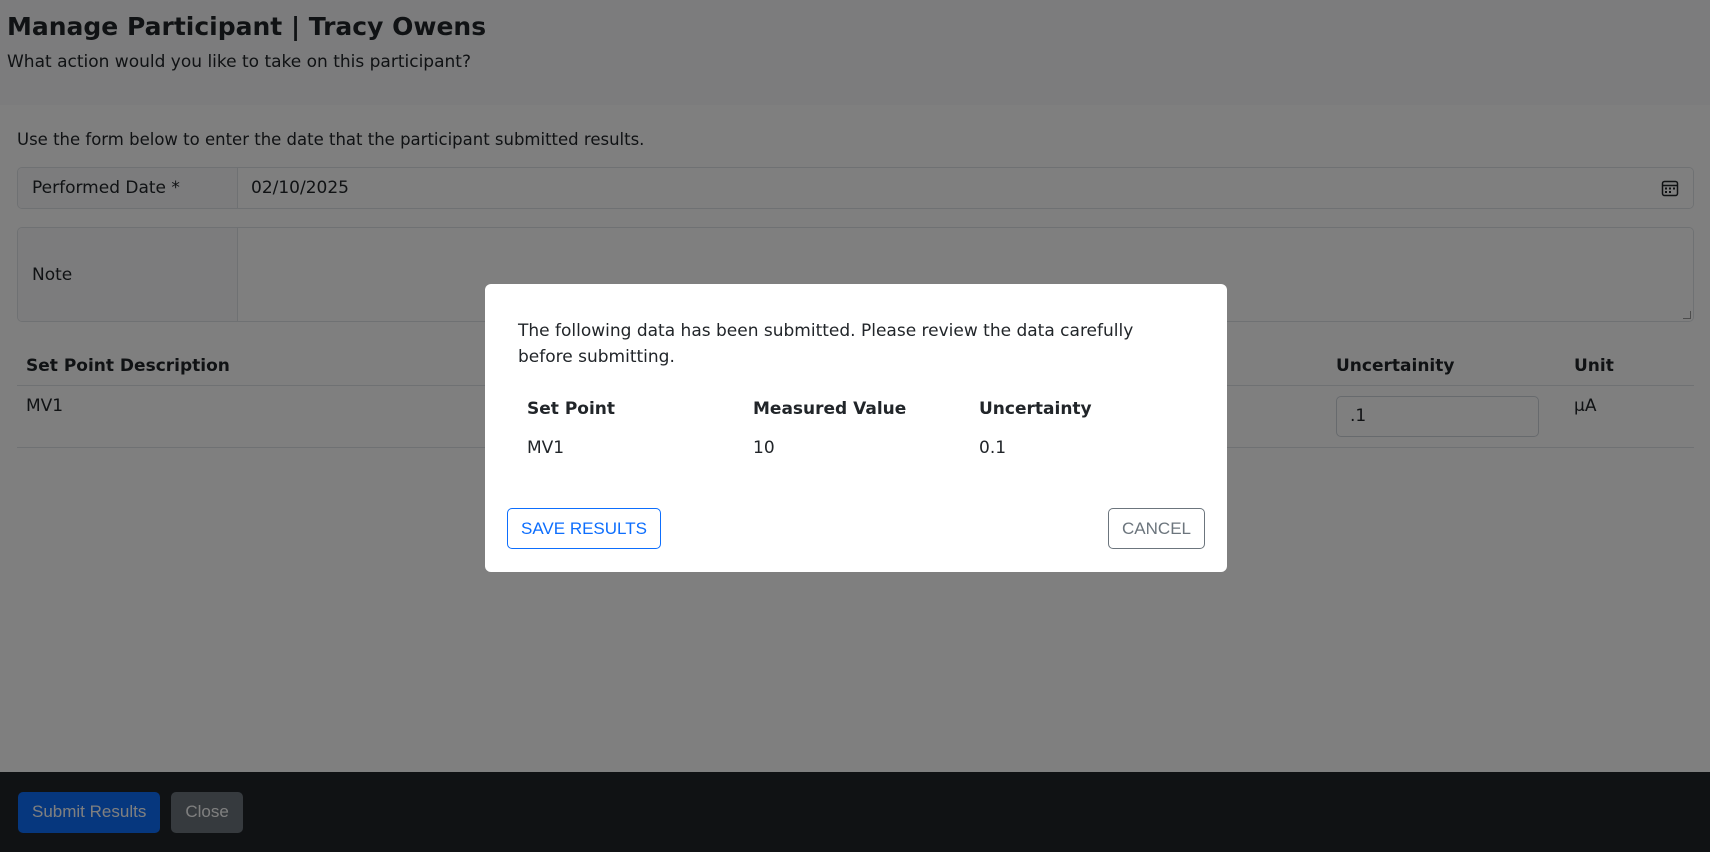 This screenshot has height=852, width=1710. I want to click on review-header-row: Set Point Measured Value Uncertainty, so click(857, 409).